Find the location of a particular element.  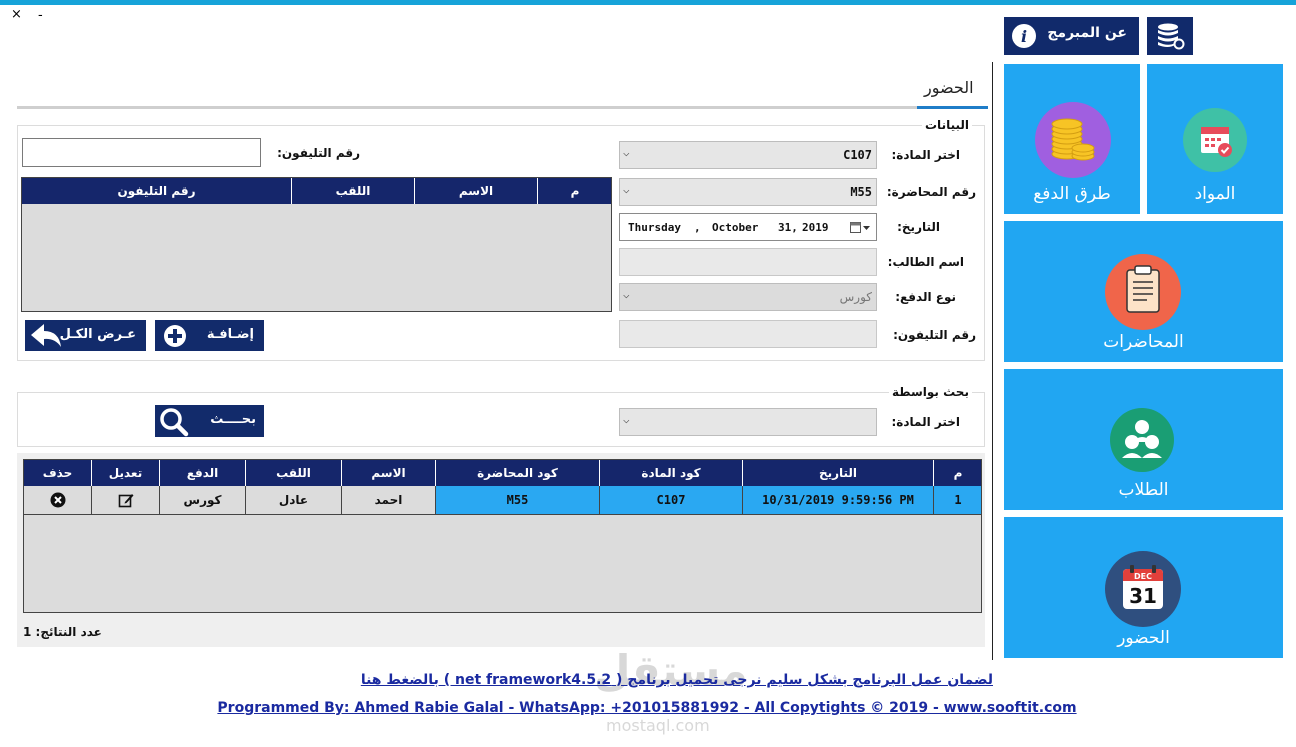

results-col-num: م is located at coordinates (957, 473).